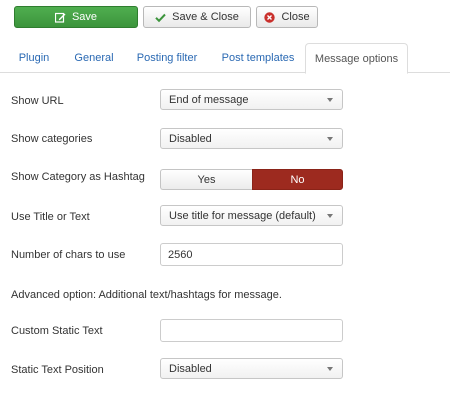 The height and width of the screenshot is (408, 450). I want to click on category-hashtag-label: Show Category as Hashtag, so click(78, 177).